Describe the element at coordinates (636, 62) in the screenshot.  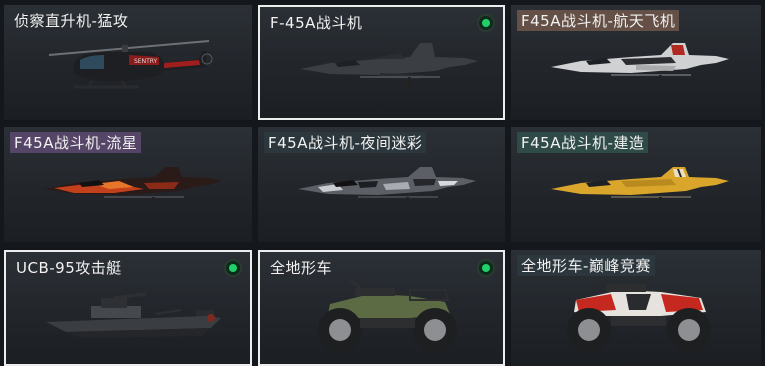
I see `vehicle-card-f45a-space-shuttle: F45A战斗机-航天飞机` at that location.